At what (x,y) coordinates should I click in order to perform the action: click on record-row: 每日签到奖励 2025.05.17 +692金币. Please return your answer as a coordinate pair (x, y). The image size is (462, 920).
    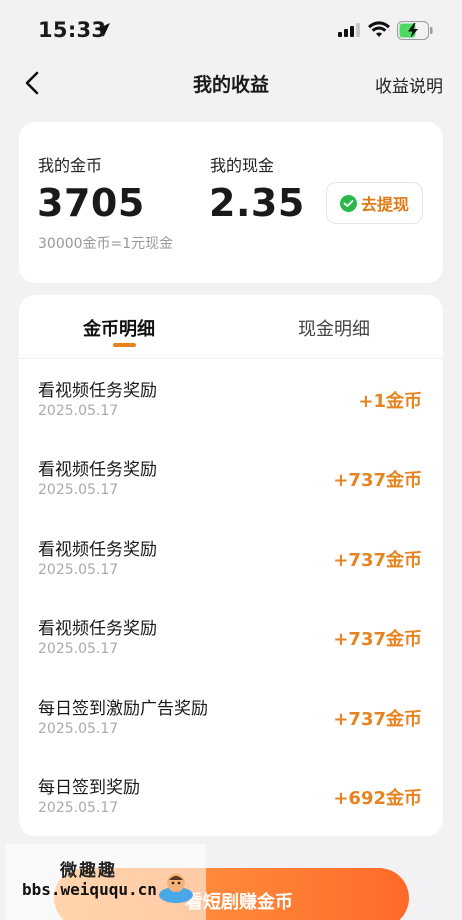
    Looking at the image, I should click on (231, 804).